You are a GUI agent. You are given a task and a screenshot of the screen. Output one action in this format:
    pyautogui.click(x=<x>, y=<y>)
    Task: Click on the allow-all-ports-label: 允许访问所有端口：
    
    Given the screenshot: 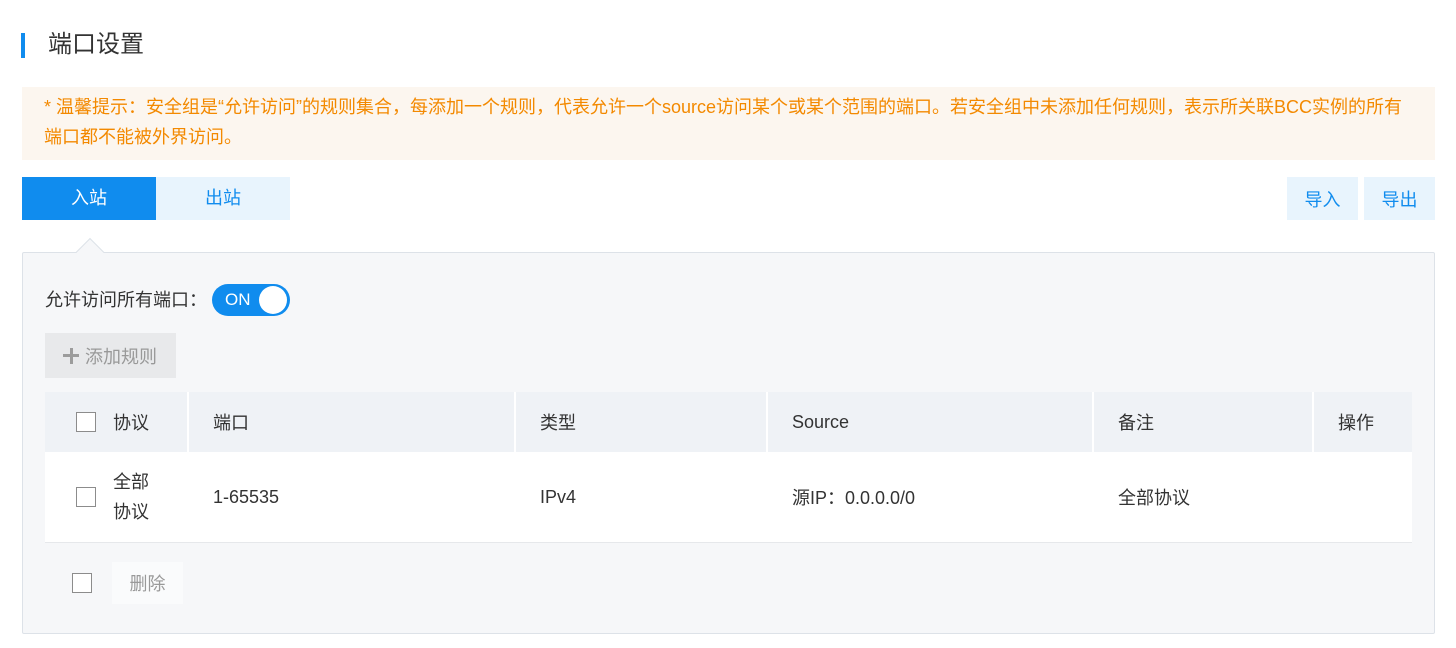 What is the action you would take?
    pyautogui.click(x=126, y=300)
    